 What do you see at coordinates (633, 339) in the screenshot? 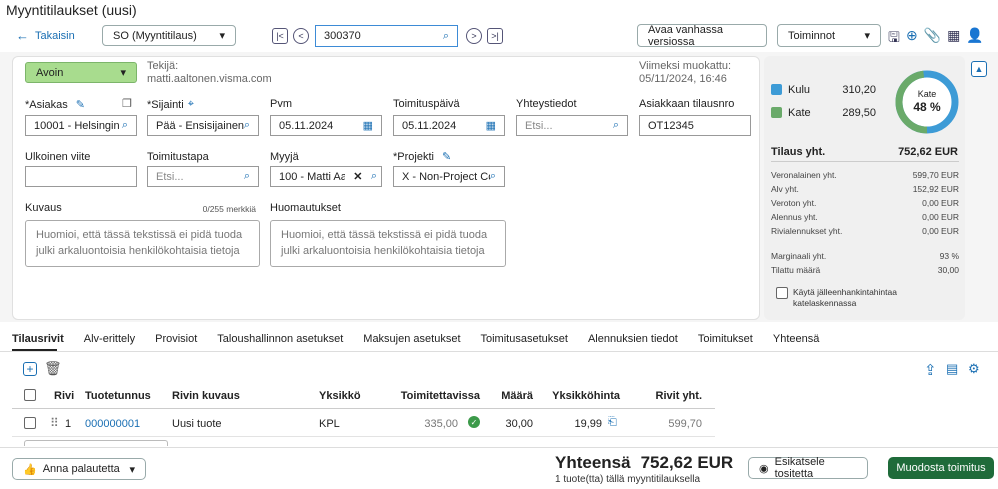
I see `tab-6: Alennuksien tiedot` at bounding box center [633, 339].